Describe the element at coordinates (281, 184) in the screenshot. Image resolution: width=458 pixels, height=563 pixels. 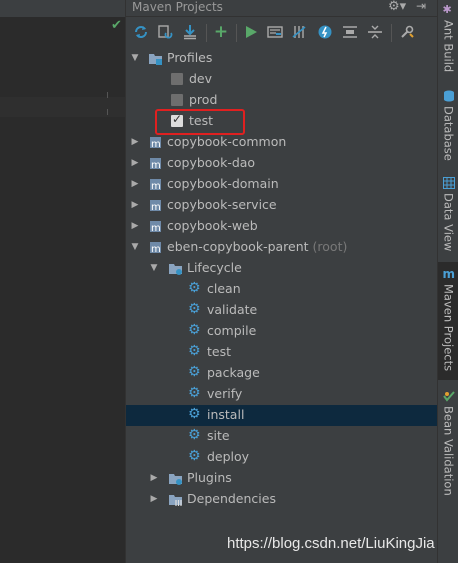
I see `tree-node-module: ▶ m copybook-domain` at that location.